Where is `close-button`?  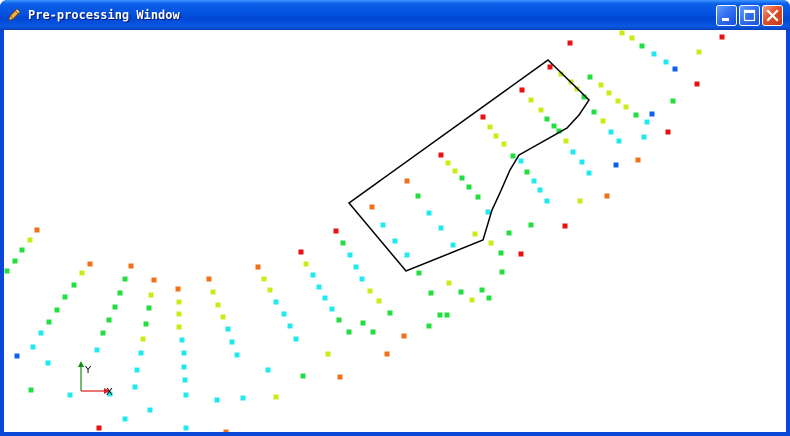 close-button is located at coordinates (772, 15).